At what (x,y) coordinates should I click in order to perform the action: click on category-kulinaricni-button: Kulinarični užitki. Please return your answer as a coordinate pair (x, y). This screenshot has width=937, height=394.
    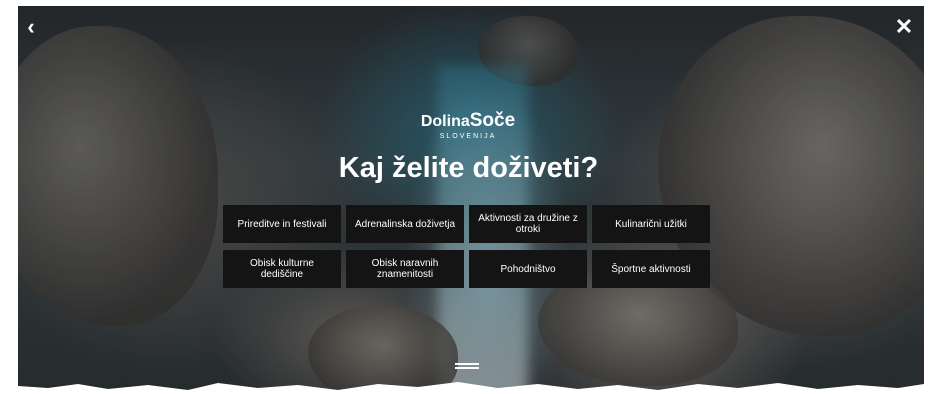
    Looking at the image, I should click on (651, 224).